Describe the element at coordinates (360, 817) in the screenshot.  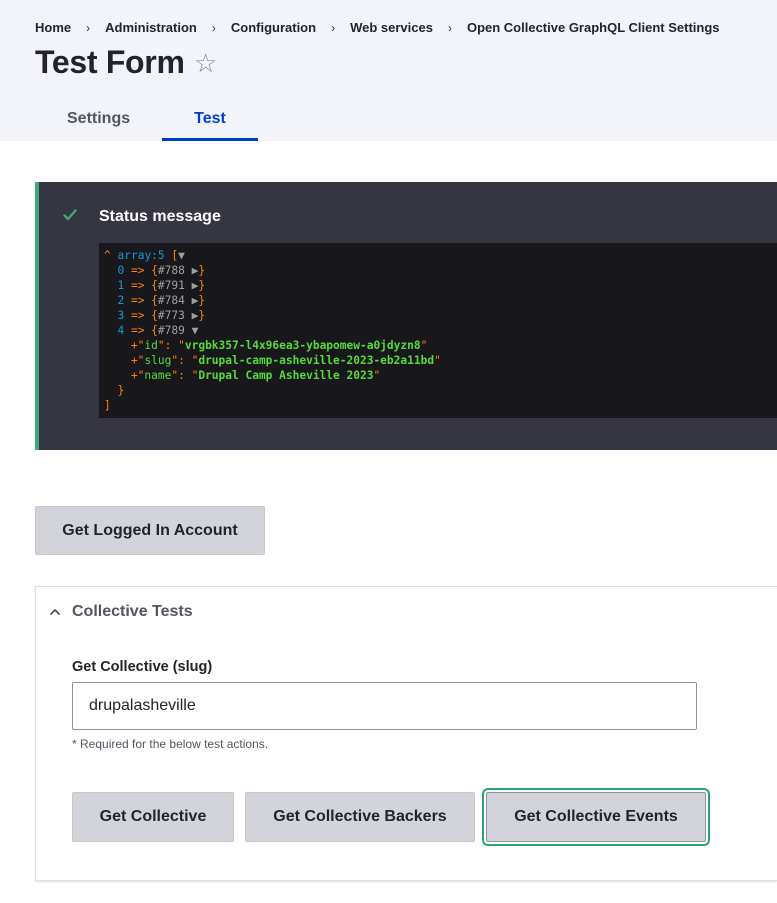
I see `get-collective-backers-button: Get Collective Backers` at that location.